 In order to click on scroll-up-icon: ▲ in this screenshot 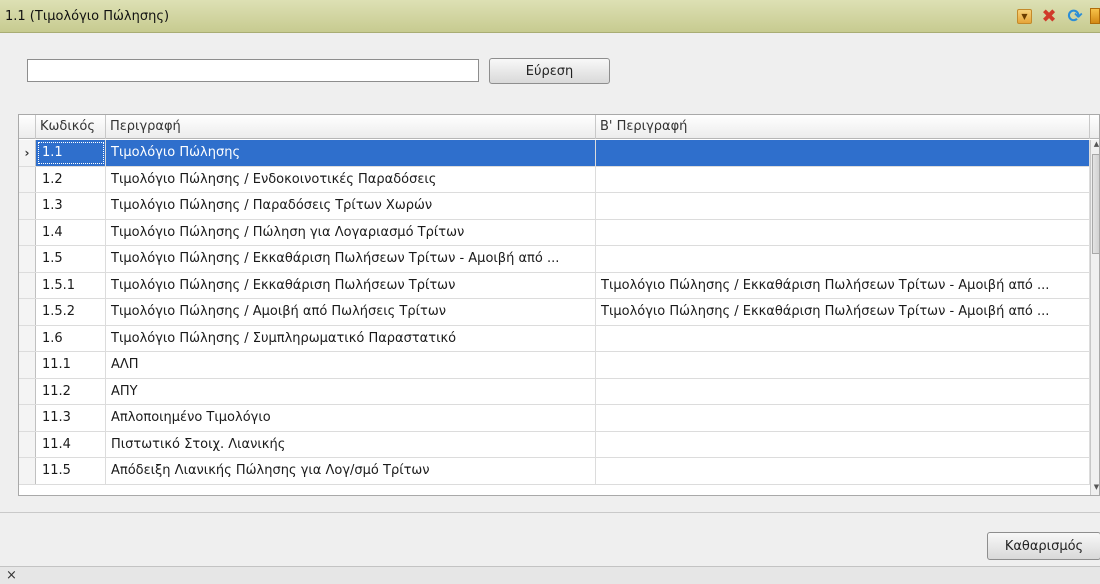, I will do `click(1095, 146)`.